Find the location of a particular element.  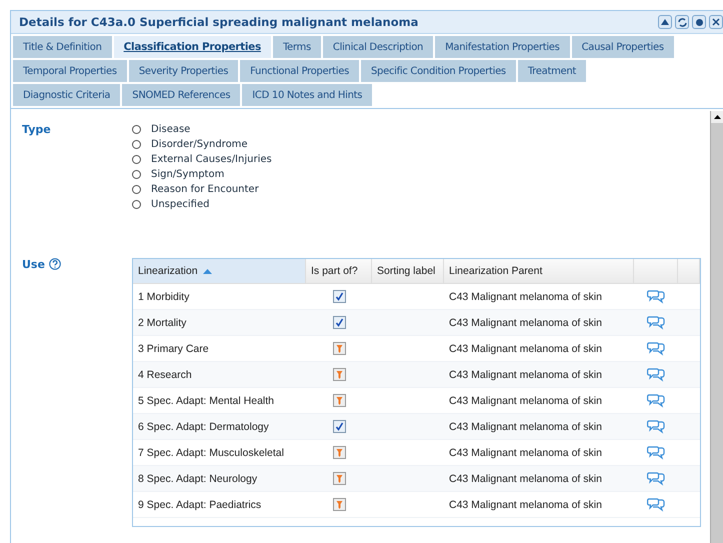

table-cell-text: 1 Morbidity is located at coordinates (163, 297).